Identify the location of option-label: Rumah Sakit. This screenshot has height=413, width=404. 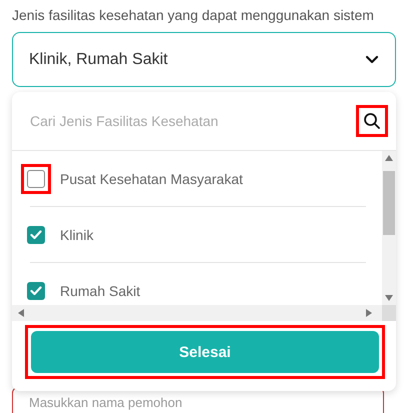
(100, 291).